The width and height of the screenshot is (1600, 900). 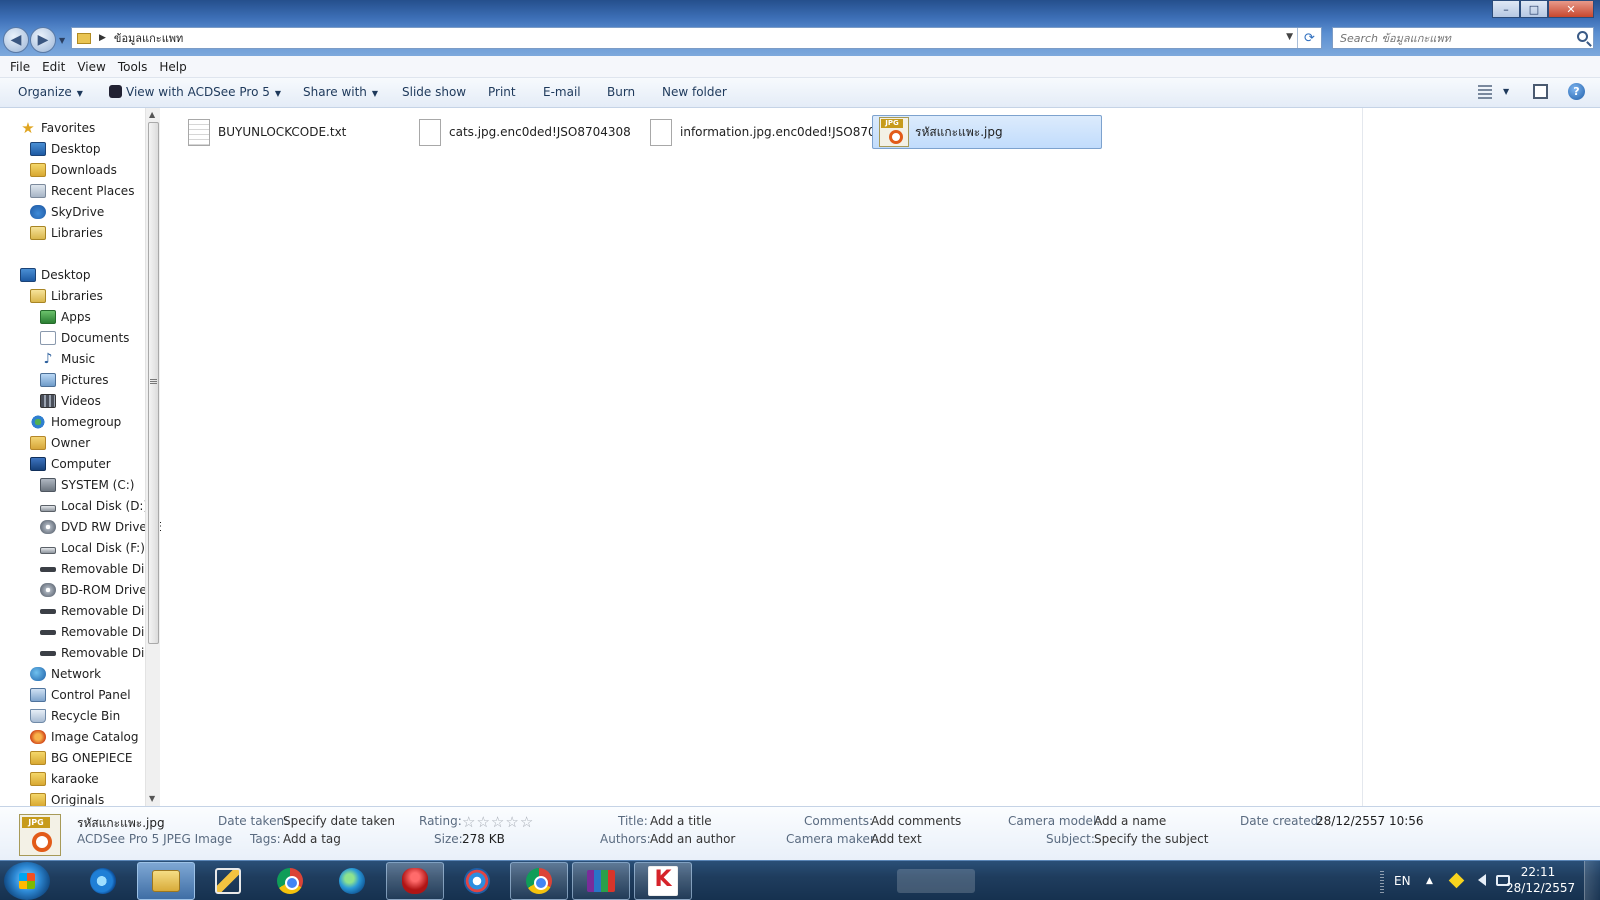 I want to click on nav-item-network: Network, so click(x=65, y=674).